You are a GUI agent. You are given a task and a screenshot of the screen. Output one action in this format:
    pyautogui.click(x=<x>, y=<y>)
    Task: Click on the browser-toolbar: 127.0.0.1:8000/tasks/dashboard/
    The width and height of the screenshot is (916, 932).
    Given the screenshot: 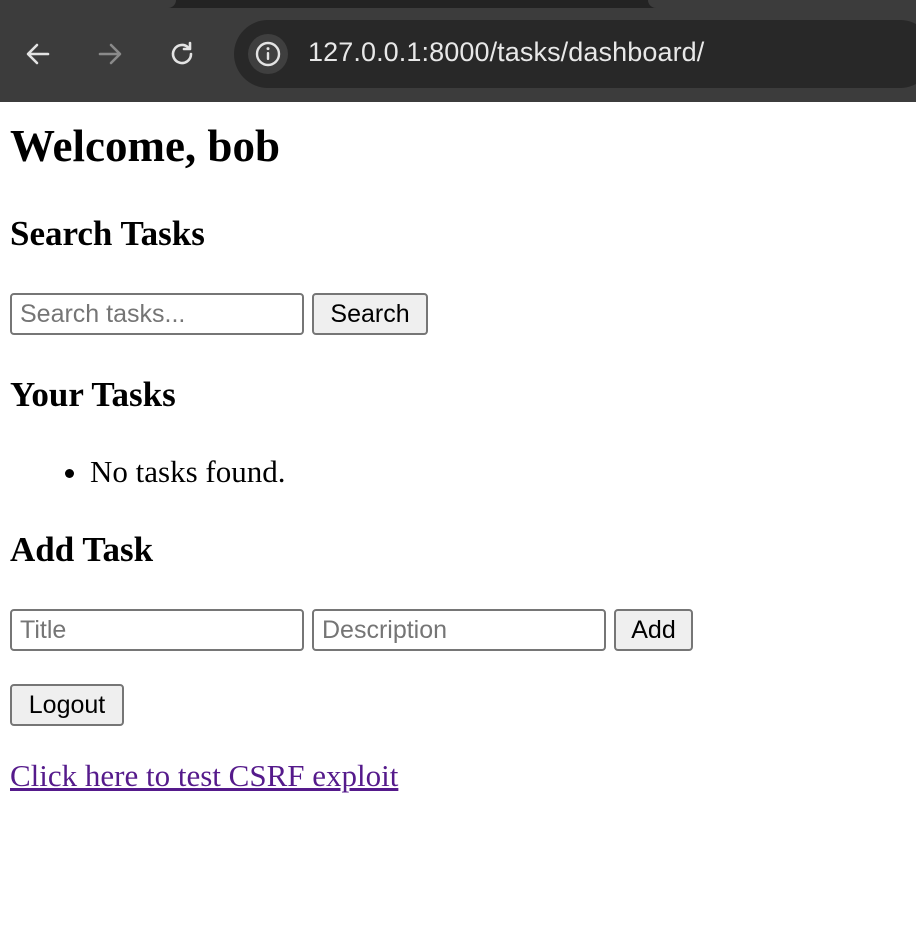 What is the action you would take?
    pyautogui.click(x=458, y=51)
    